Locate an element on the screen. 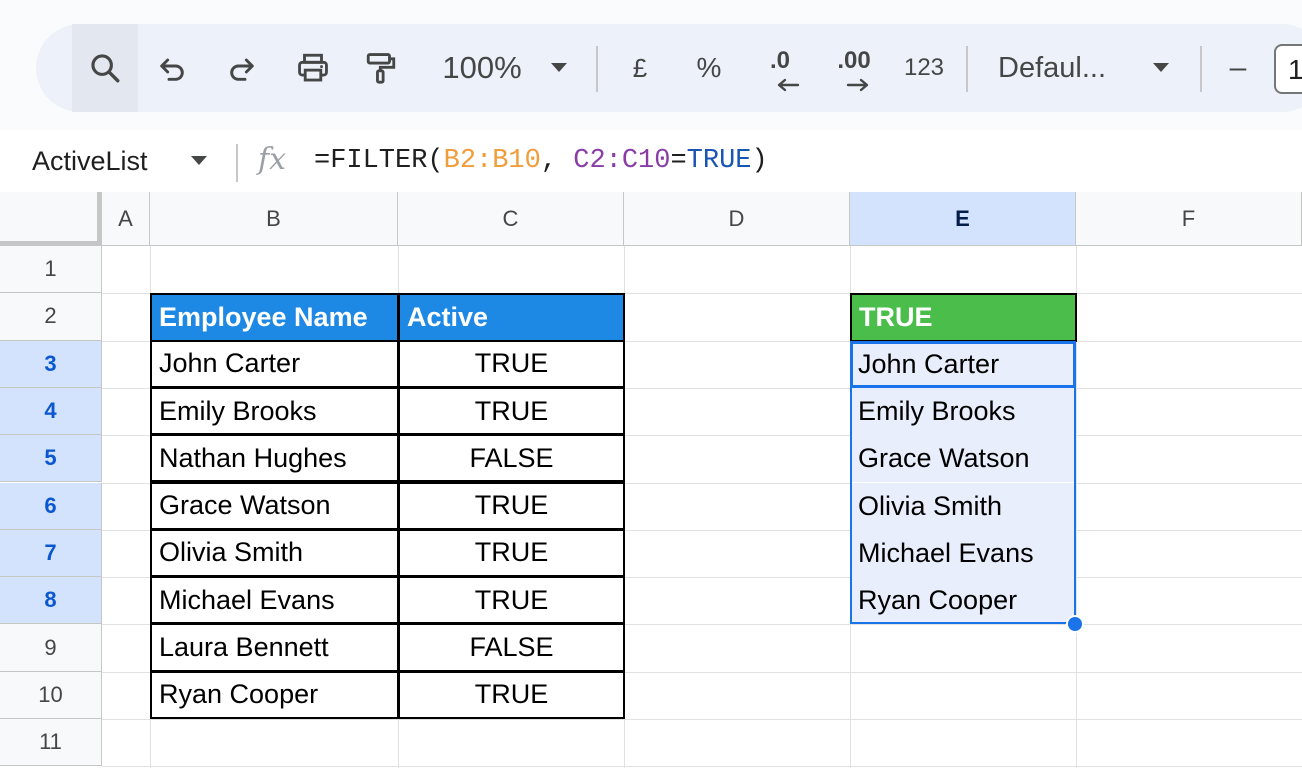 Image resolution: width=1302 pixels, height=768 pixels. zoom-value: 100% is located at coordinates (482, 67).